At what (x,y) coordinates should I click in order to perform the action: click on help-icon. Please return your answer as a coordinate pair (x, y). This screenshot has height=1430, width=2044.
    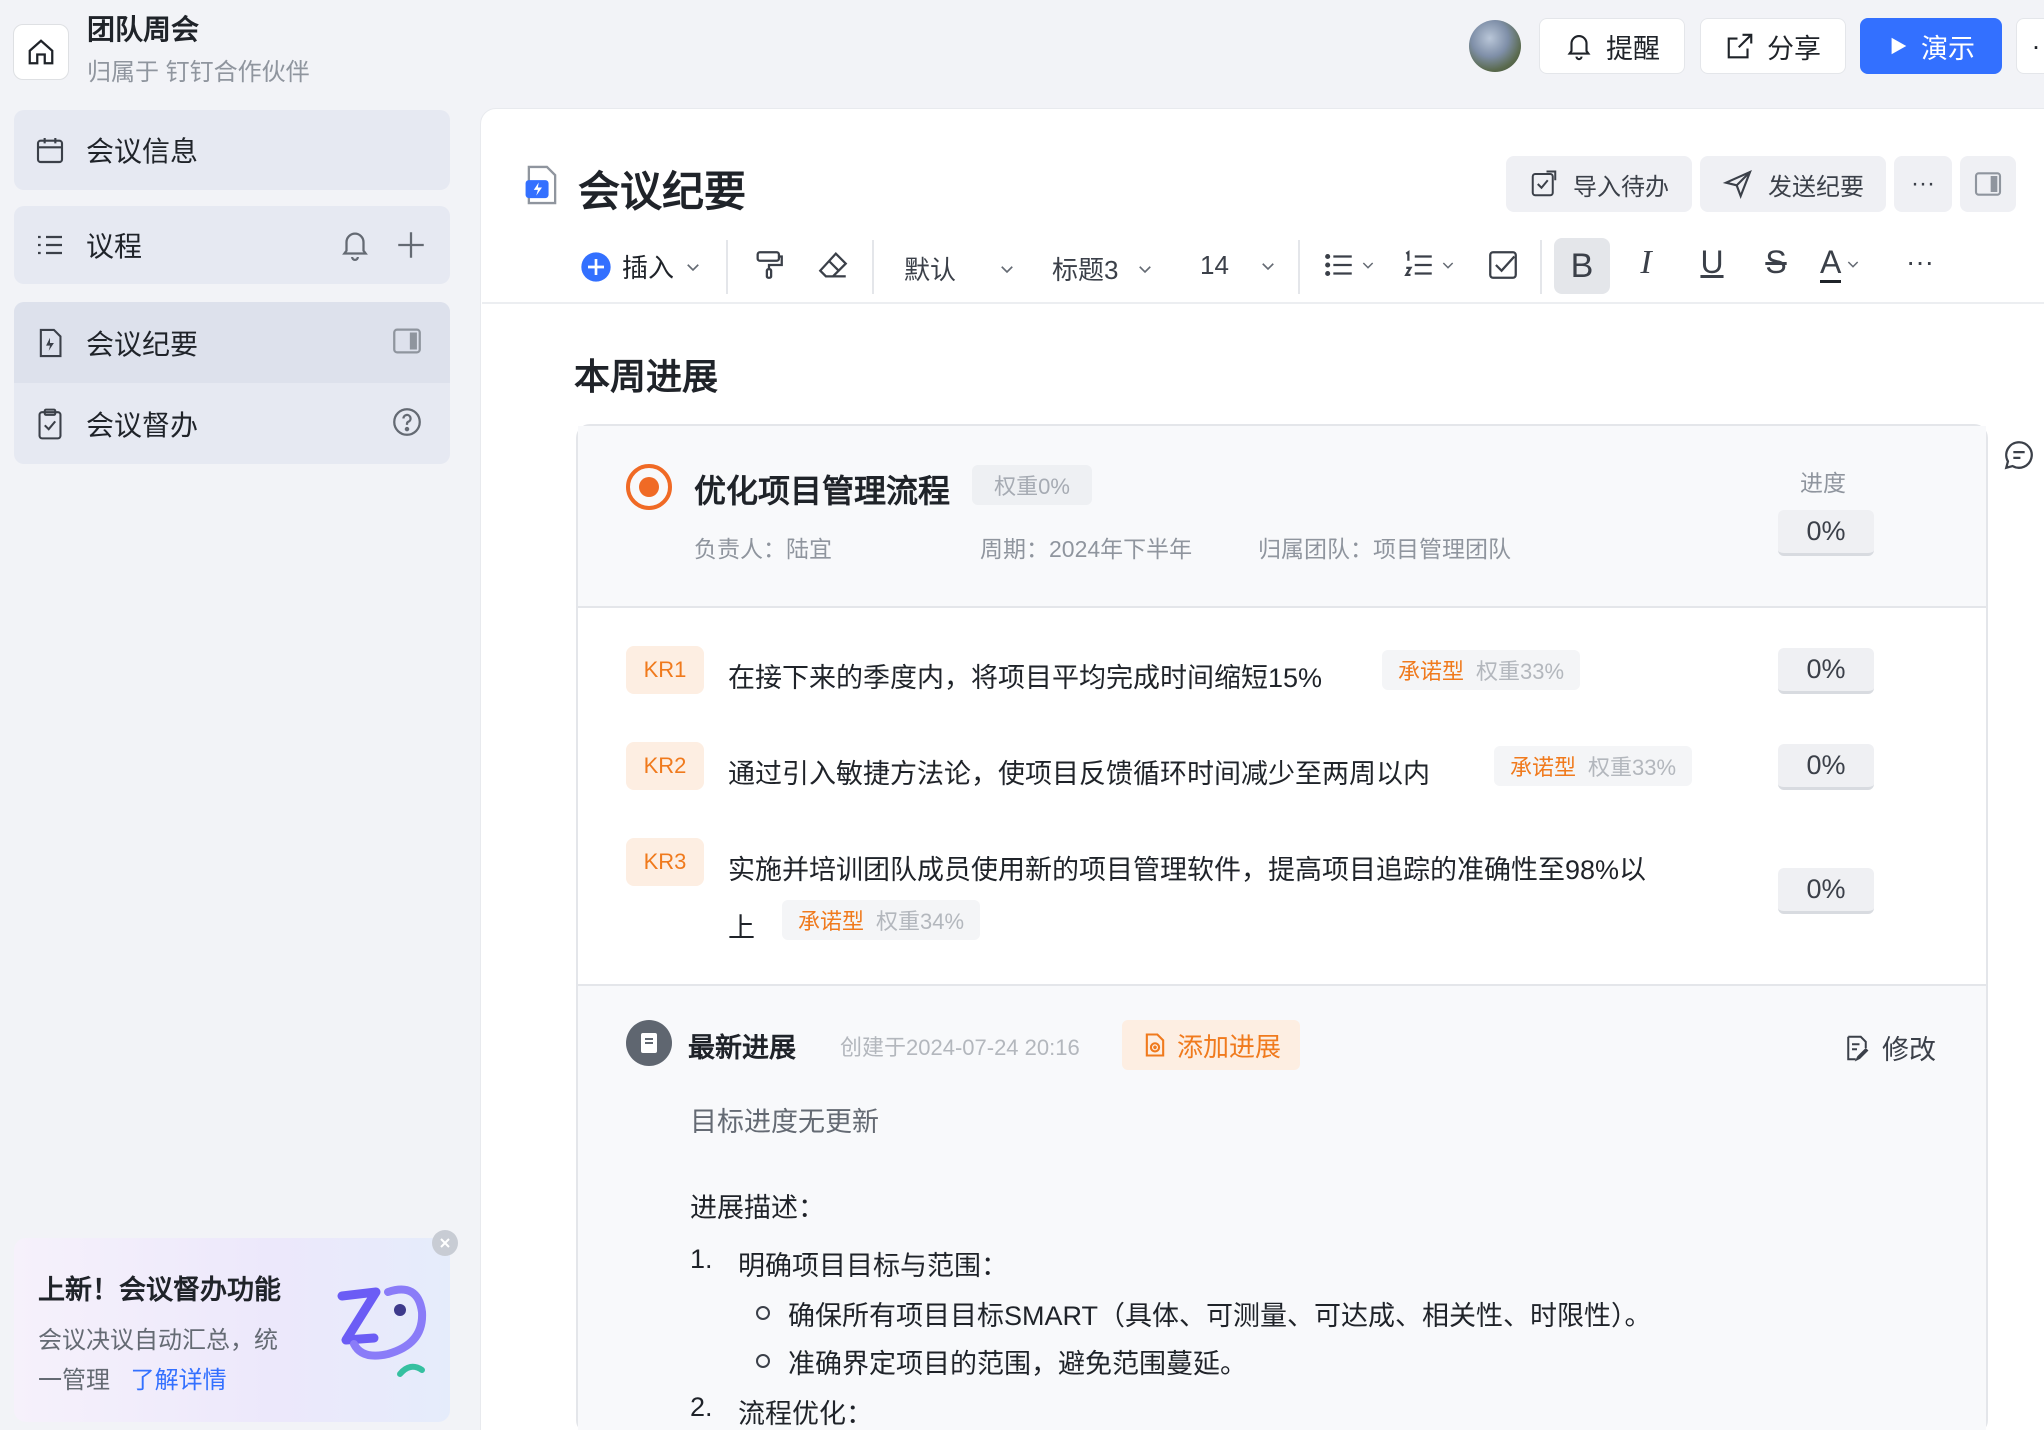
    Looking at the image, I should click on (407, 422).